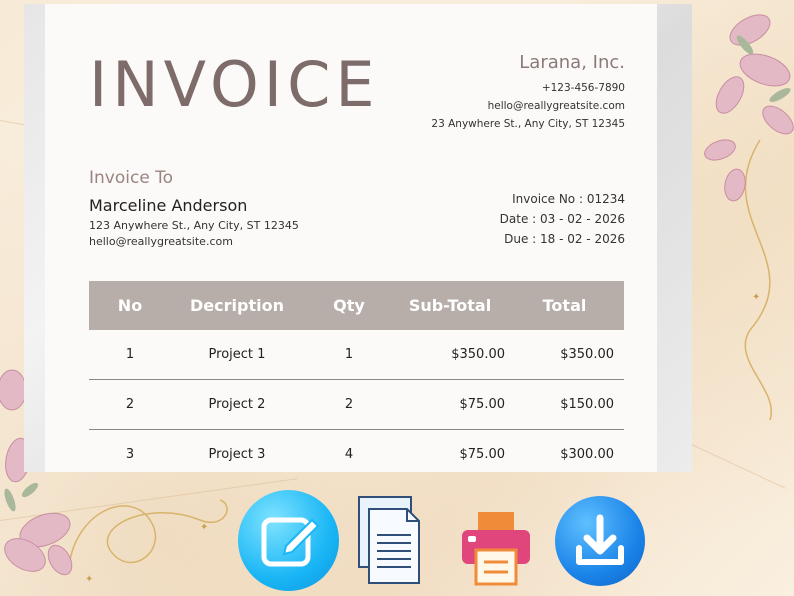  I want to click on company-name: Larana, Inc., so click(572, 62).